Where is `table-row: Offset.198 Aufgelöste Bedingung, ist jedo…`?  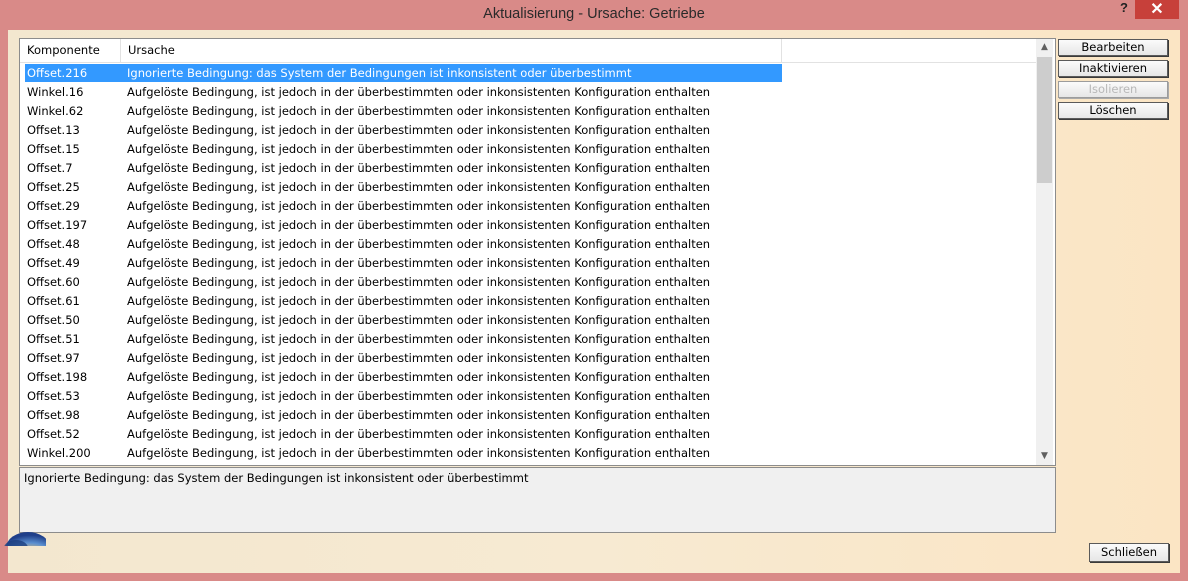
table-row: Offset.198 Aufgelöste Bedingung, ist jedo… is located at coordinates (530, 377).